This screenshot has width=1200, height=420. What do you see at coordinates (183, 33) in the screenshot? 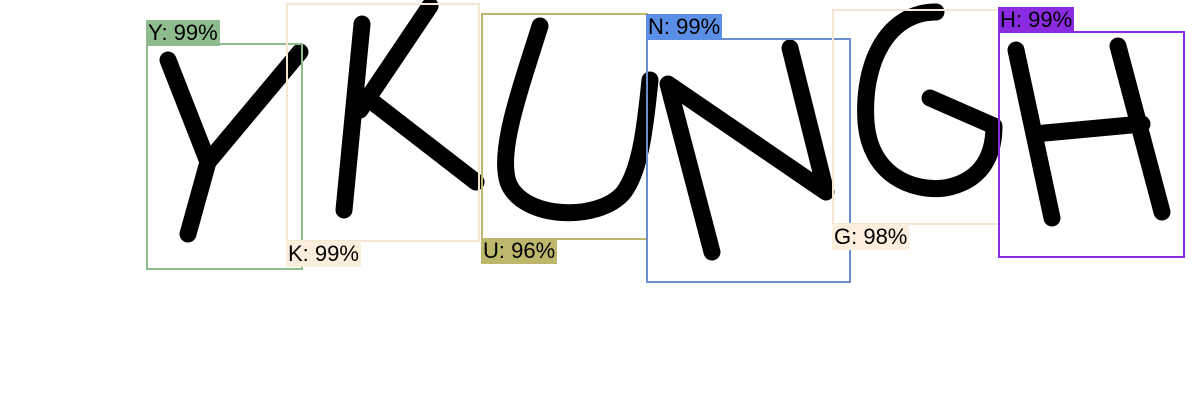
I see `detection-label-y: Y: 99%` at bounding box center [183, 33].